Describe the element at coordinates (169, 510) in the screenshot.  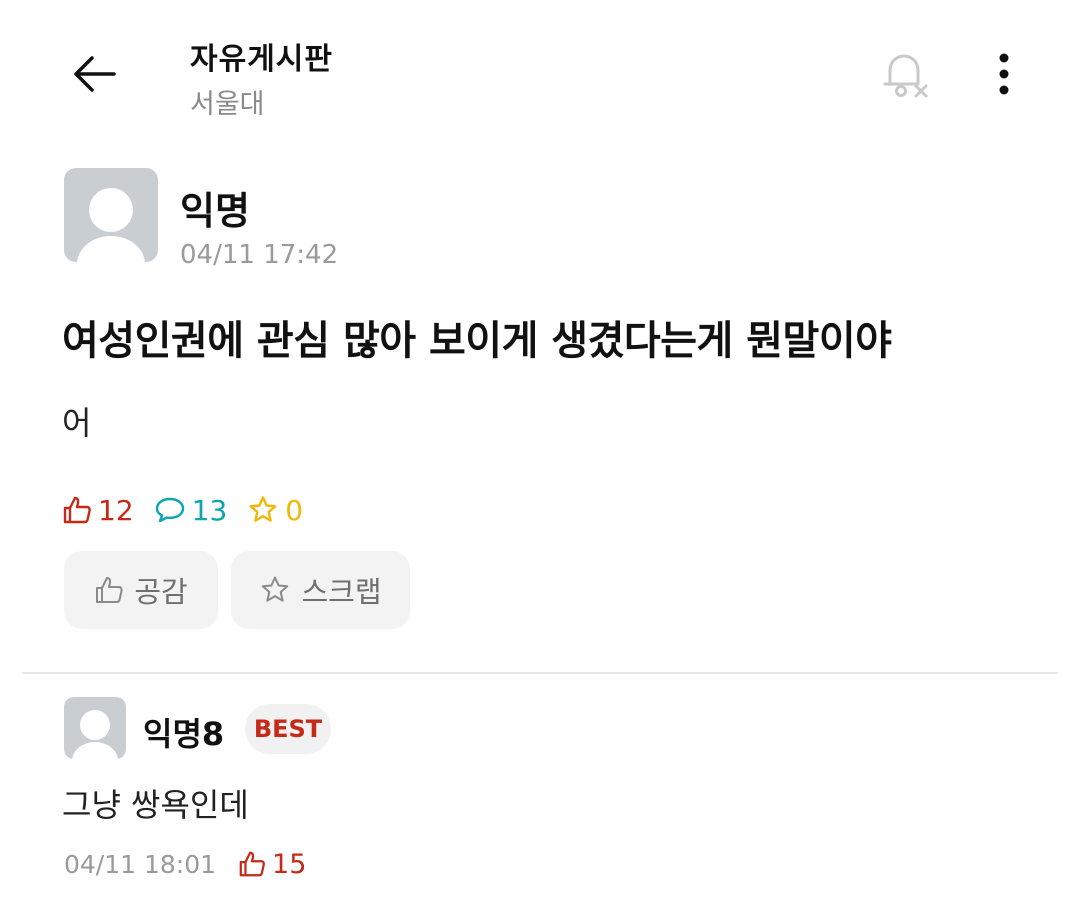
I see `speech-bubble-icon` at that location.